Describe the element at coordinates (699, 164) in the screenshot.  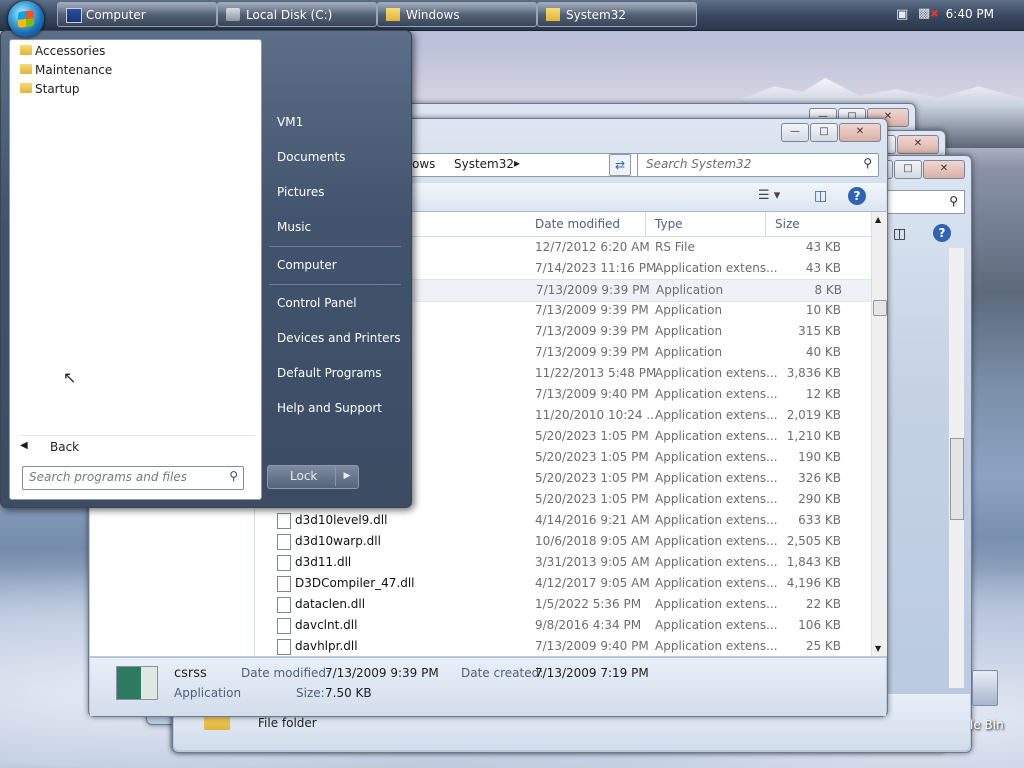
I see `search-placeholder: Search System32` at that location.